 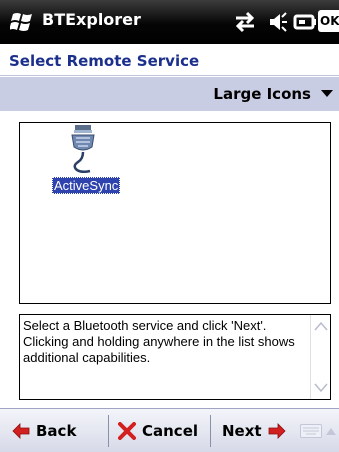 I want to click on scroll-up-icon, so click(x=321, y=326).